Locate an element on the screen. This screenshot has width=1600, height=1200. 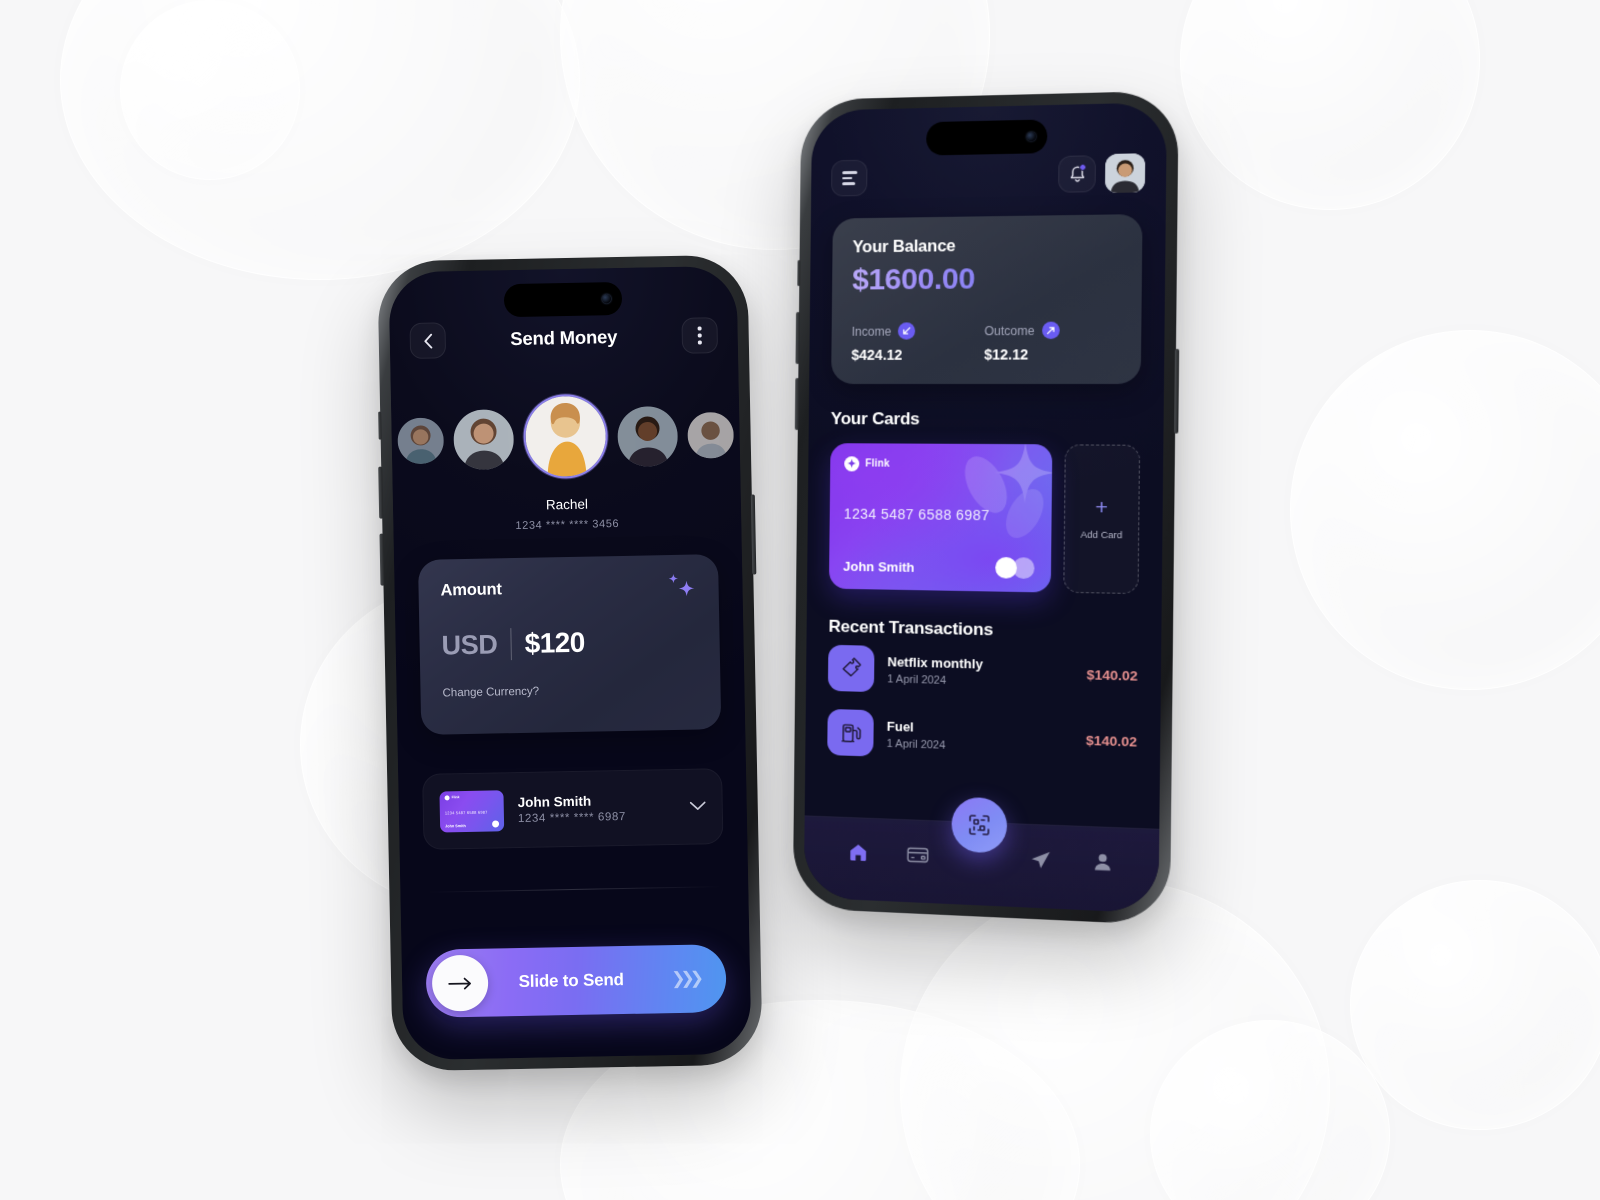
tickets-icon is located at coordinates (851, 668).